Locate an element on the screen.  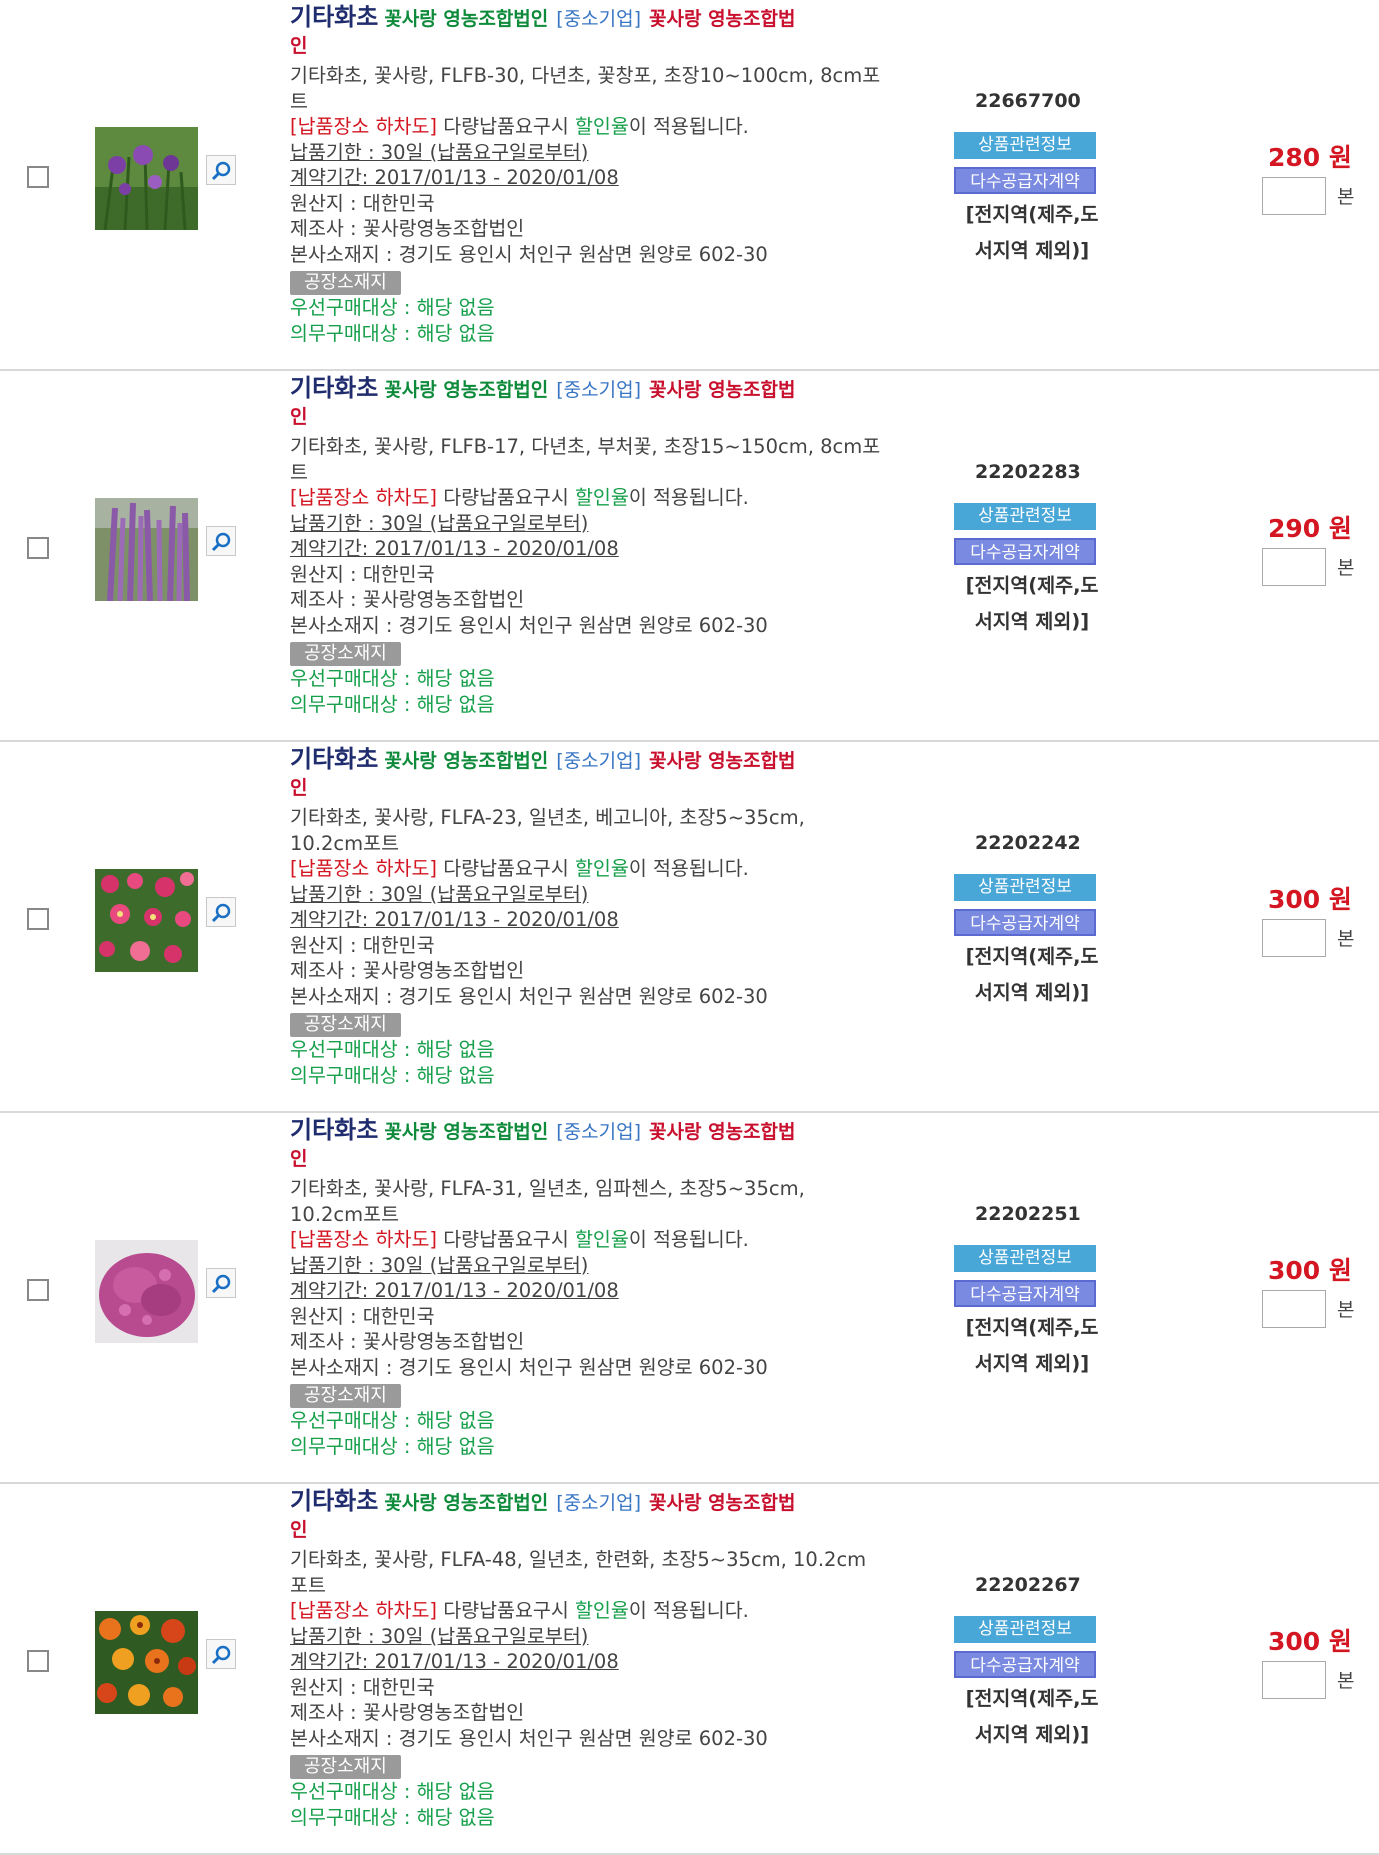
delivery-text-pre: 다량납품요구시 is located at coordinates (506, 1239).